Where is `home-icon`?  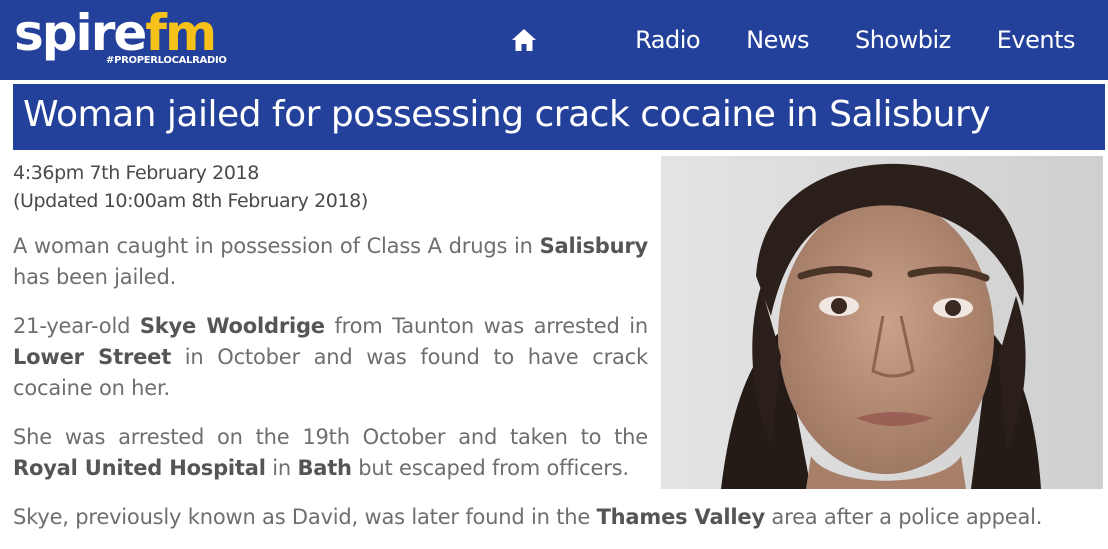 home-icon is located at coordinates (524, 40).